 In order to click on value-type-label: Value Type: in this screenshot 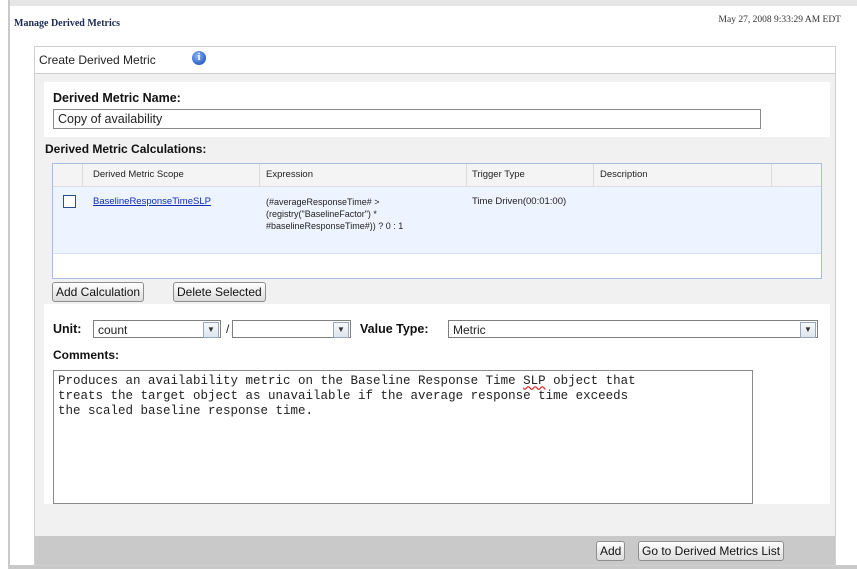, I will do `click(394, 329)`.